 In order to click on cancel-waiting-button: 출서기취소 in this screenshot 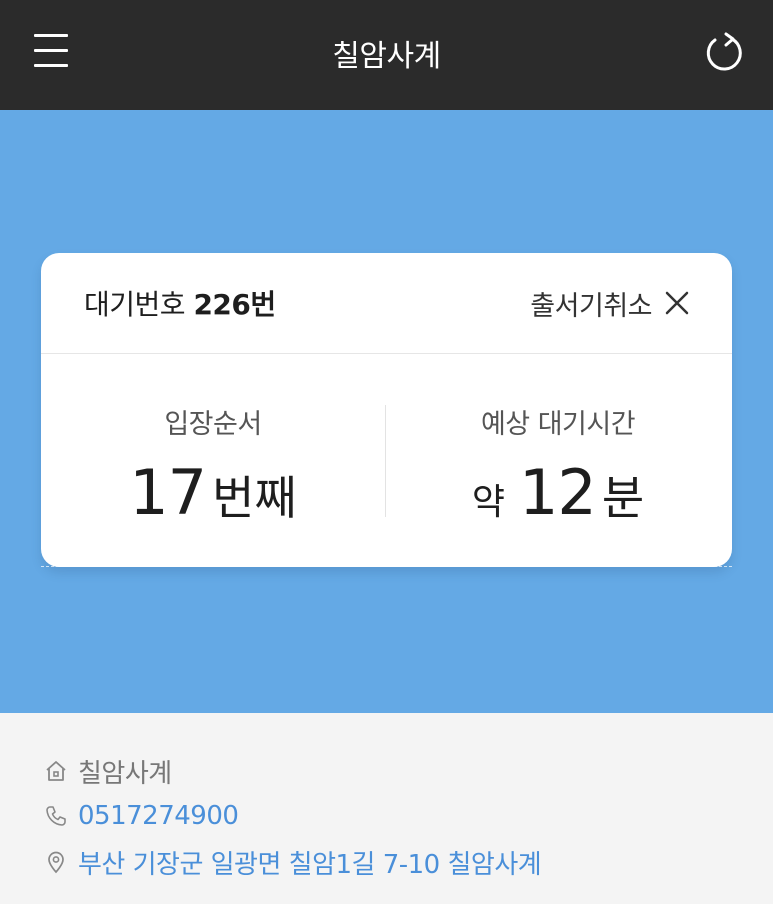, I will do `click(610, 303)`.